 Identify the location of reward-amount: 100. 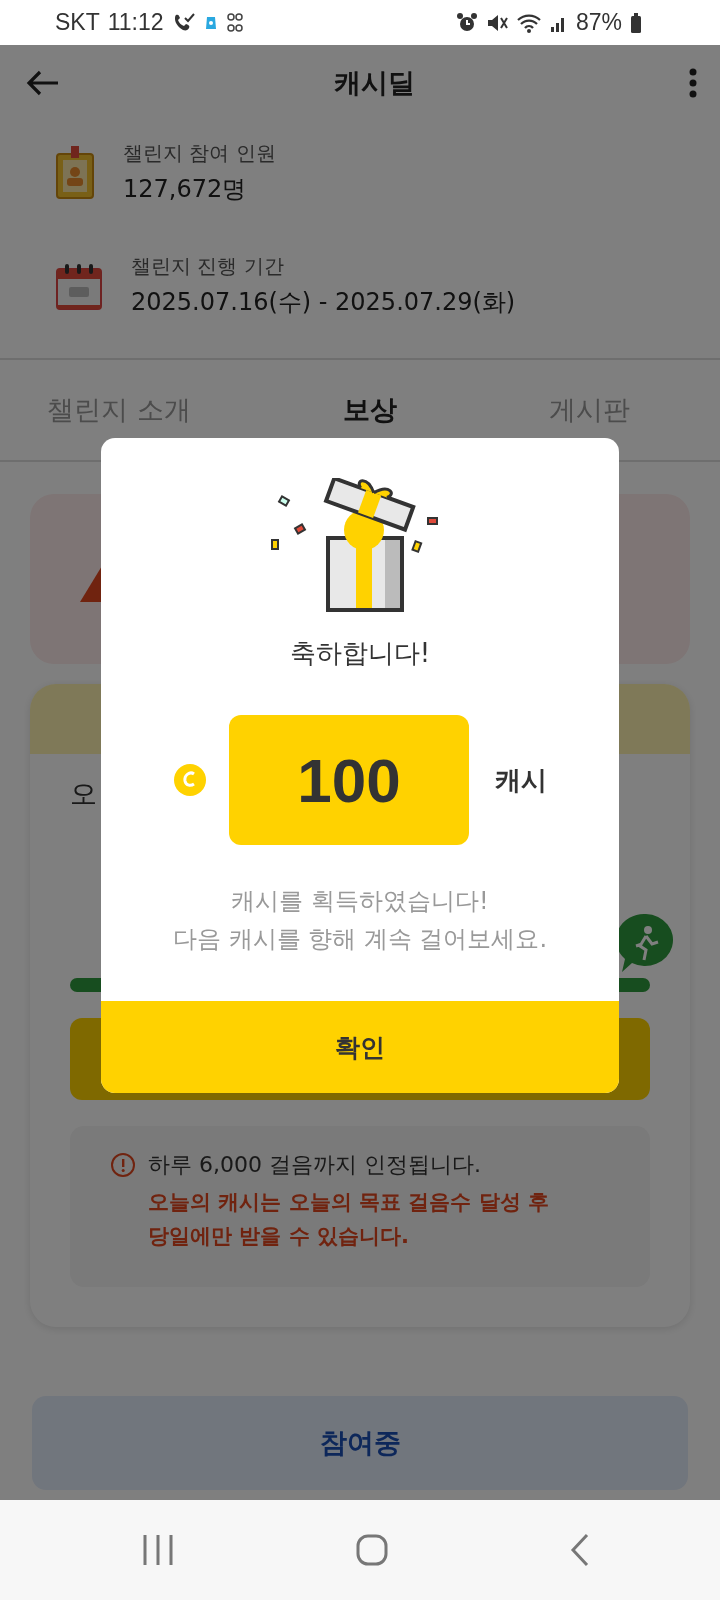
(349, 780).